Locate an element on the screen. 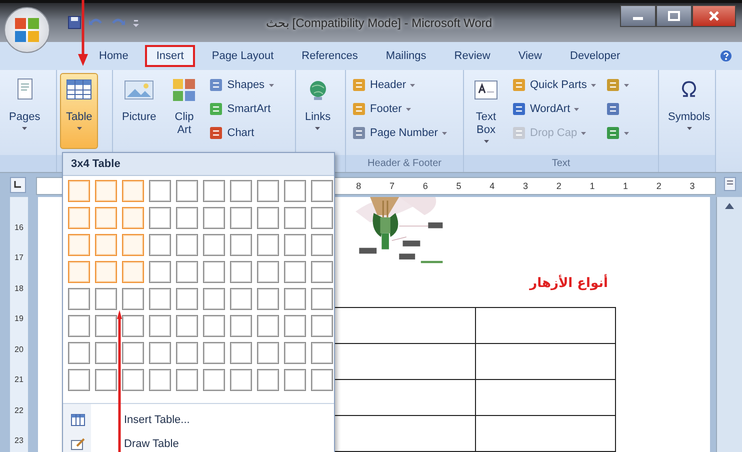 The image size is (742, 452). ribbon-button: Chart is located at coordinates (241, 133).